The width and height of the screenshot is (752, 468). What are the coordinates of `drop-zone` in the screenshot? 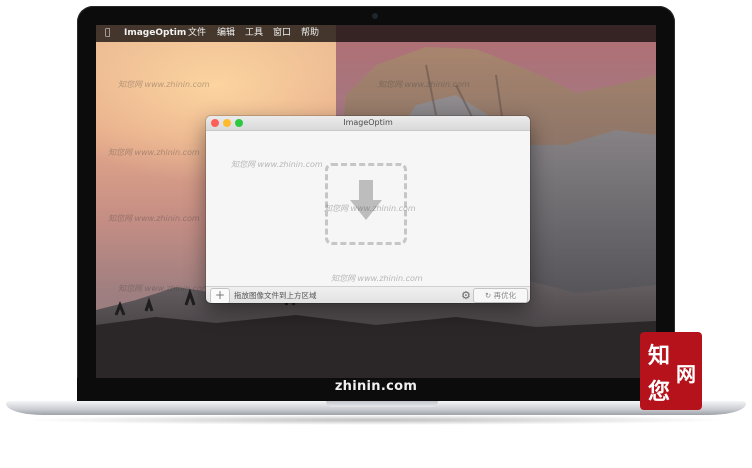 It's located at (366, 204).